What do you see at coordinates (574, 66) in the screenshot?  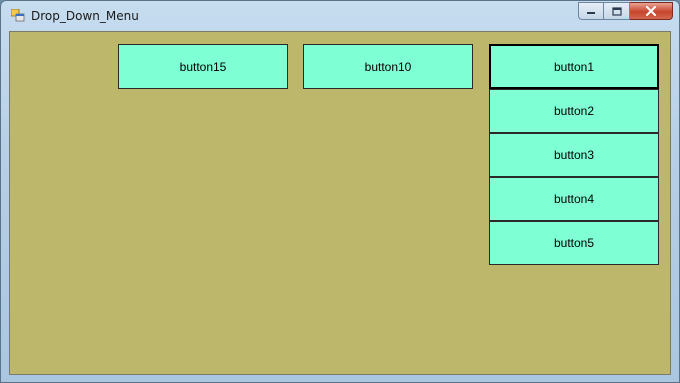 I see `button1: button1` at bounding box center [574, 66].